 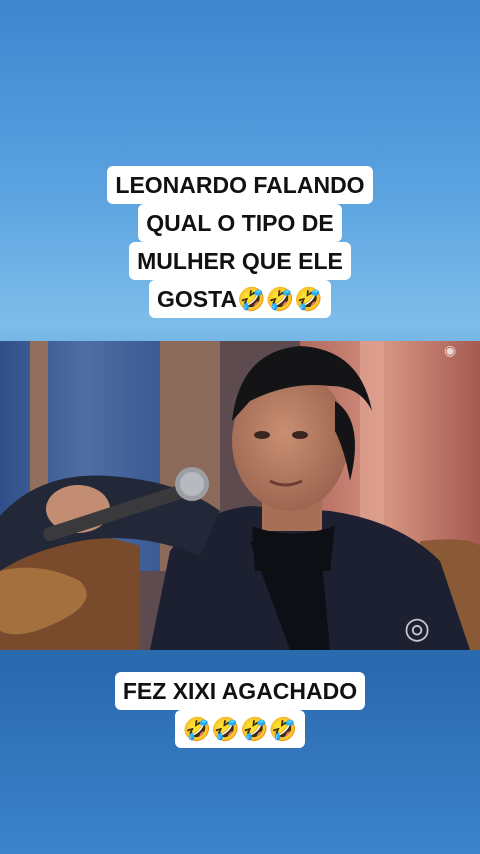 I want to click on bottom-caption: FEZ XIXI AGACHADO 🤣🤣🤣🤣, so click(x=240, y=710).